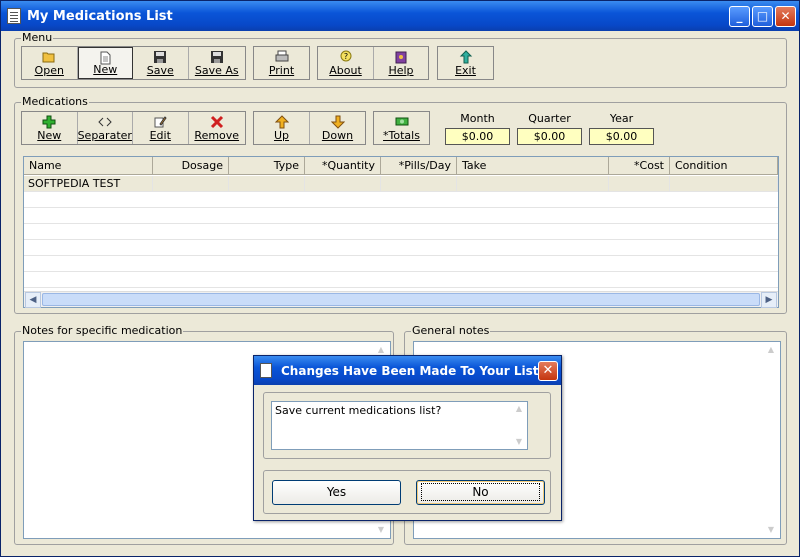 This screenshot has height=557, width=800. I want to click on exit-button: Exit, so click(465, 63).